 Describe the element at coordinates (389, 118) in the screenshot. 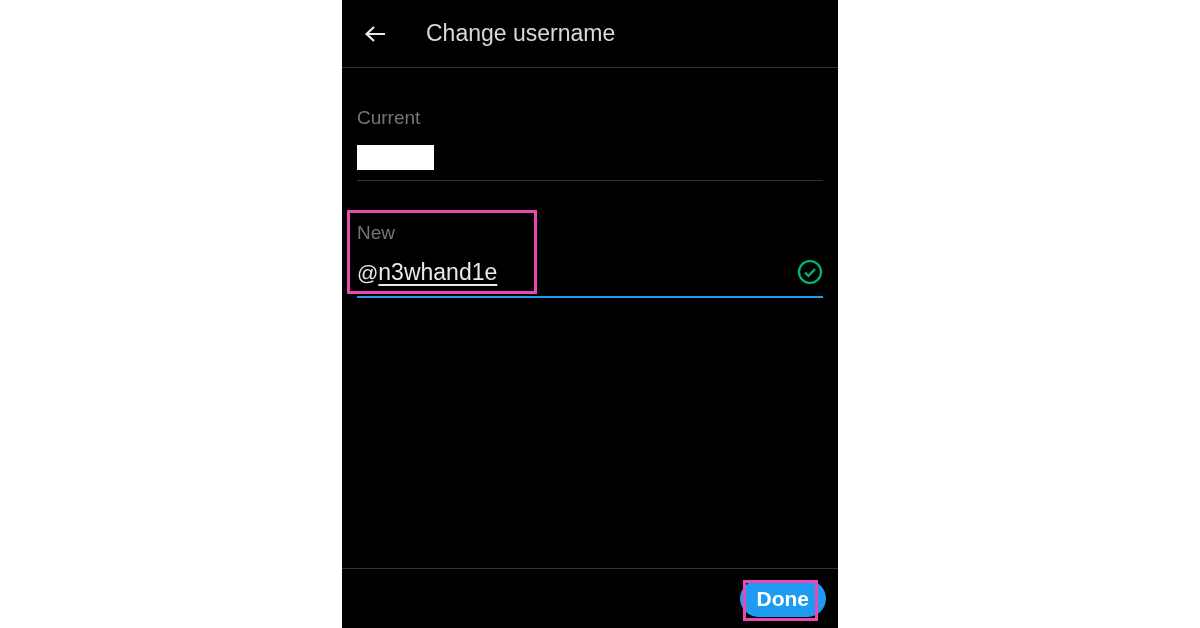

I see `field-label: Current` at that location.